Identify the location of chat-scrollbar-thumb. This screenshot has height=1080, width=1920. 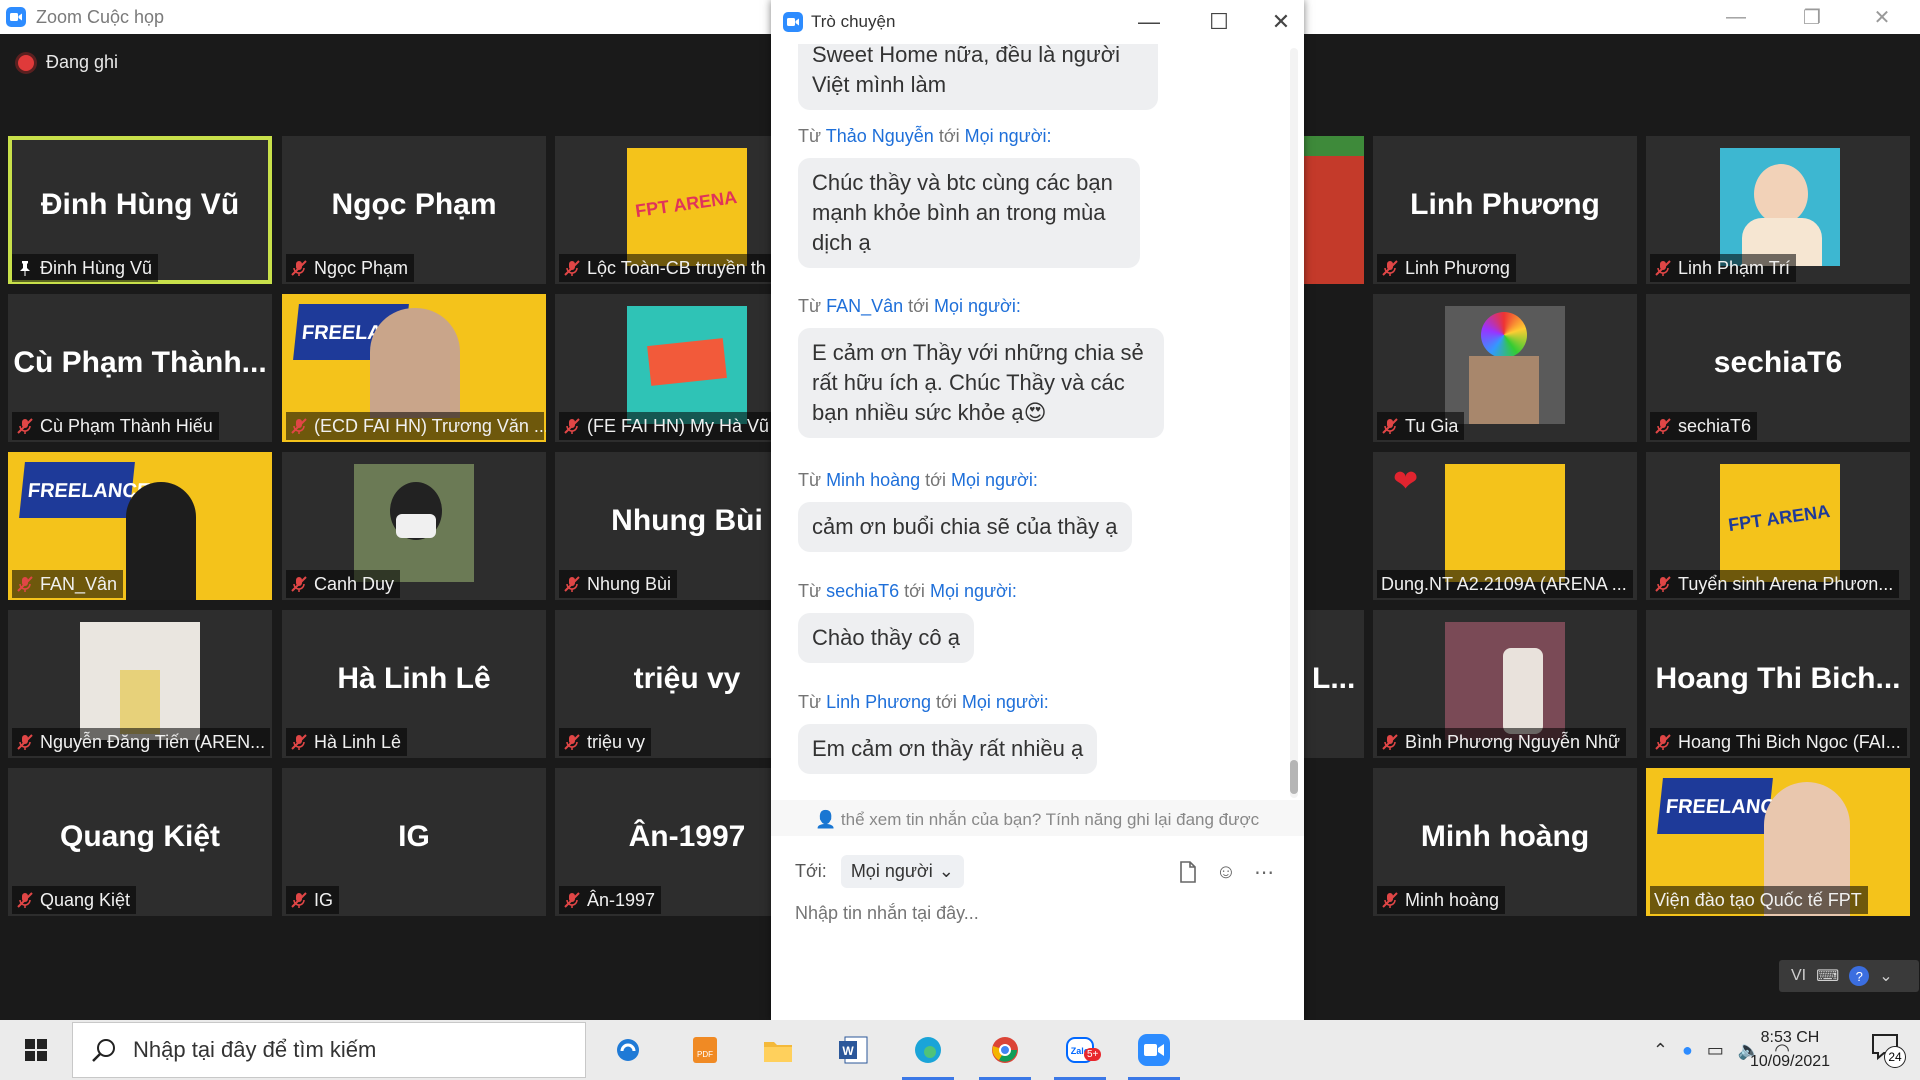
(1294, 777).